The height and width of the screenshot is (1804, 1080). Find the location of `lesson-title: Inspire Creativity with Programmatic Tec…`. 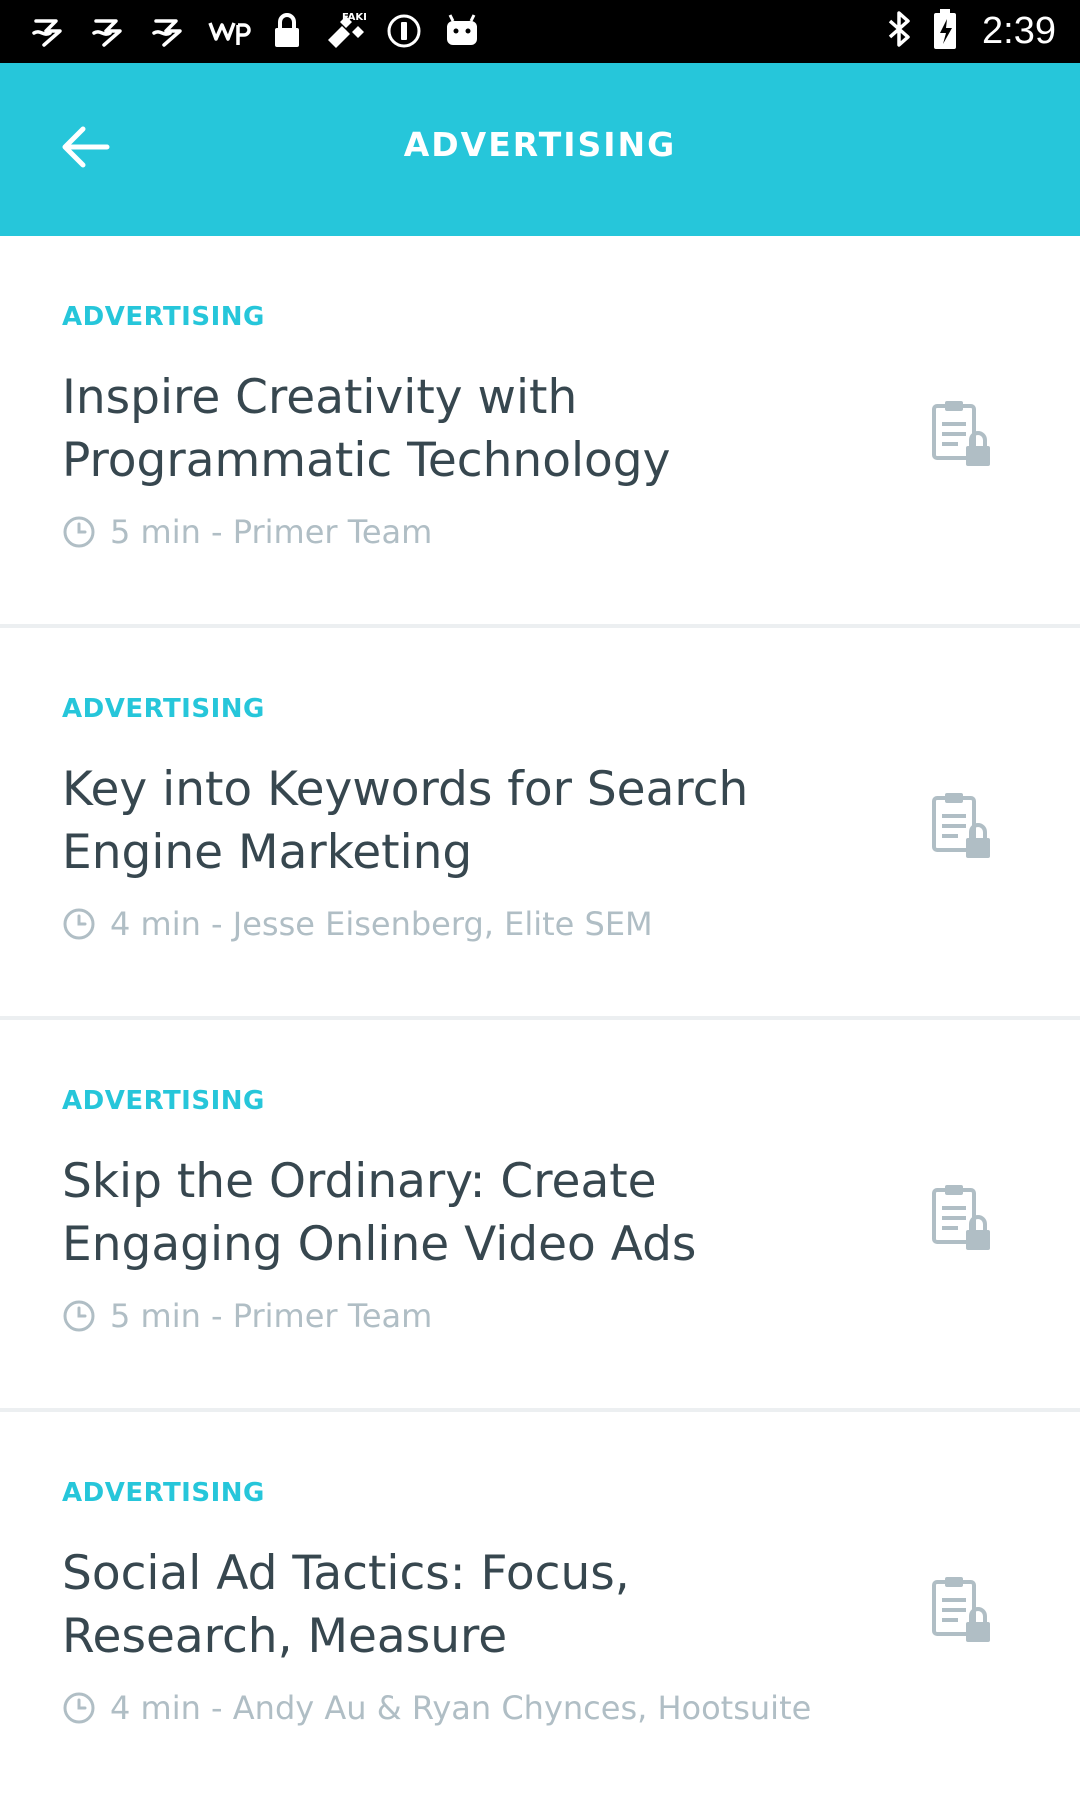

lesson-title: Inspire Creativity with Programmatic Tec… is located at coordinates (366, 429).